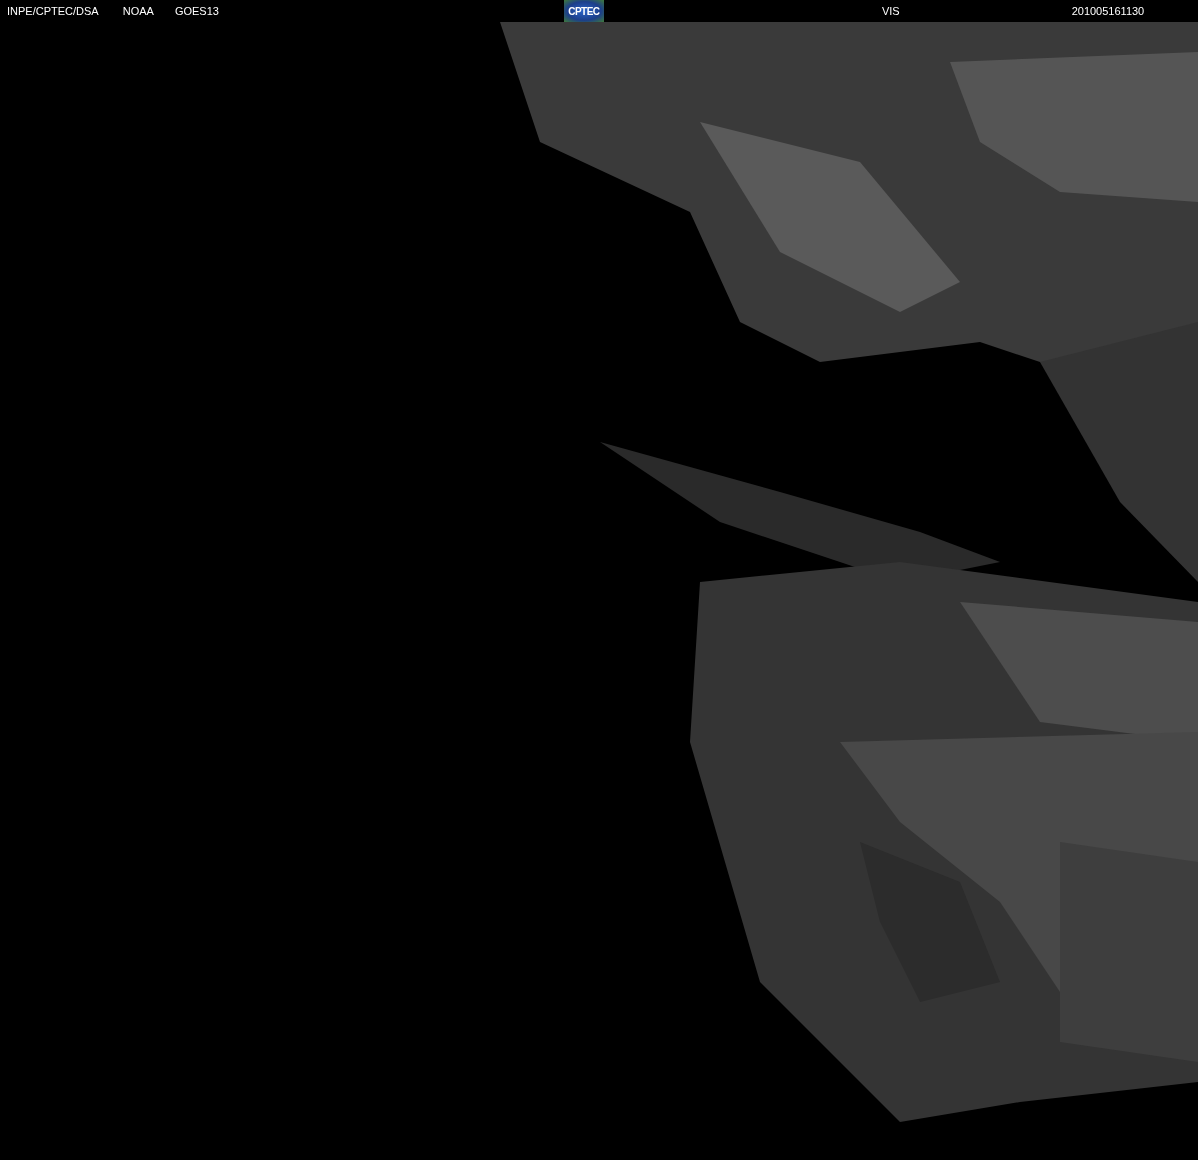  Describe the element at coordinates (138, 11) in the screenshot. I see `agency-label: NOAA` at that location.